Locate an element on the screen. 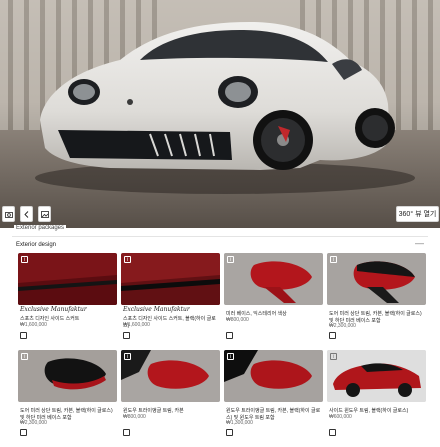  open-360-view-button: 360° 뷰 열기 is located at coordinates (417, 214).